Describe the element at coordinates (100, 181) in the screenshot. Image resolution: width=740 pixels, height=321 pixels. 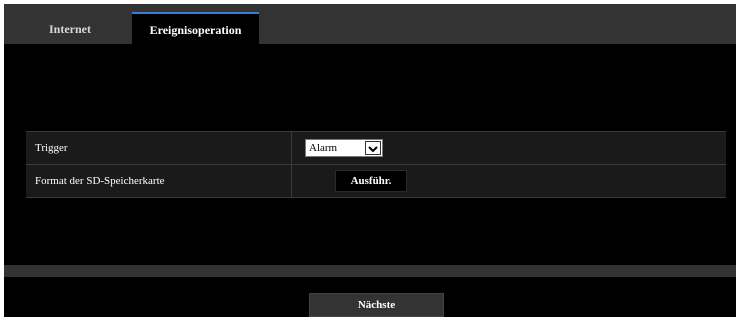
I see `sd-format-label: Format der SD-Speicherkarte` at that location.